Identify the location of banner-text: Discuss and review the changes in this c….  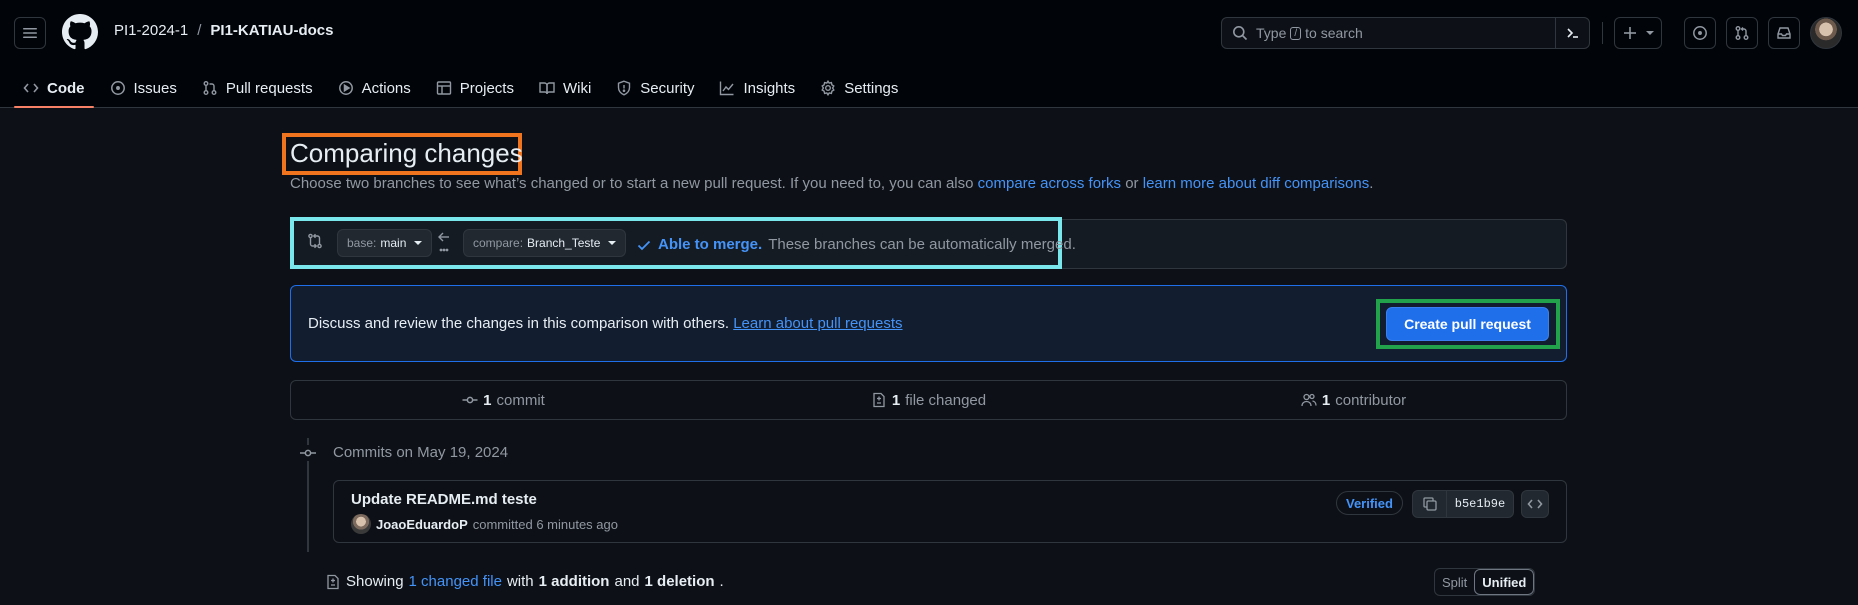
(519, 323).